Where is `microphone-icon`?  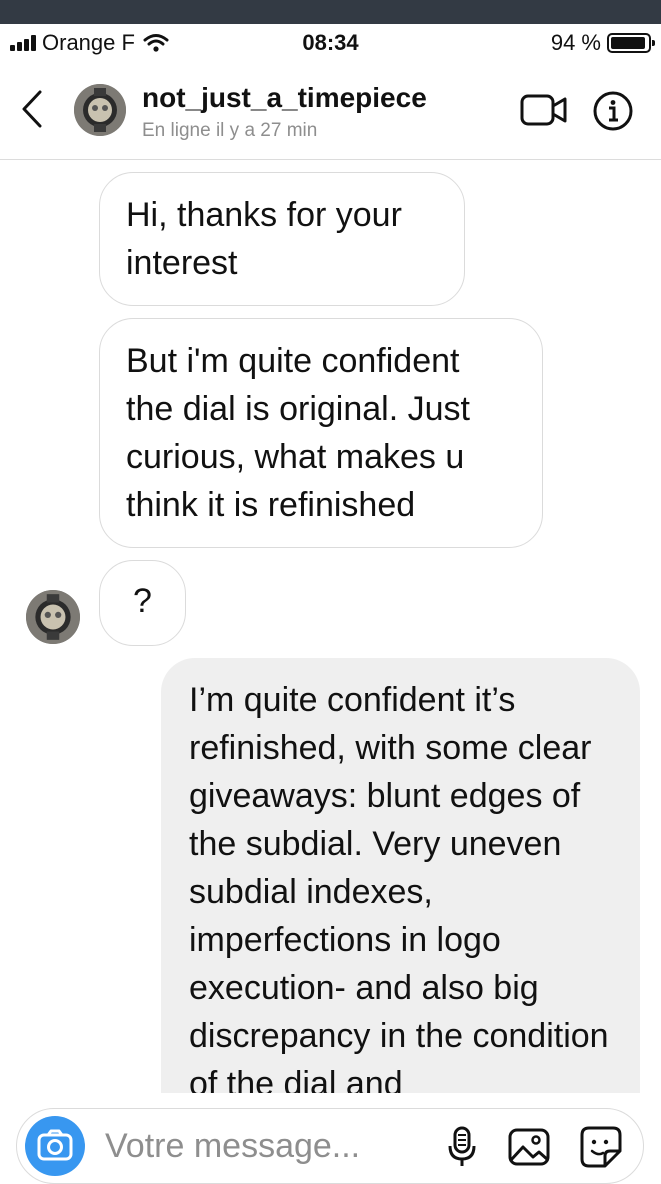
microphone-icon is located at coordinates (462, 1146).